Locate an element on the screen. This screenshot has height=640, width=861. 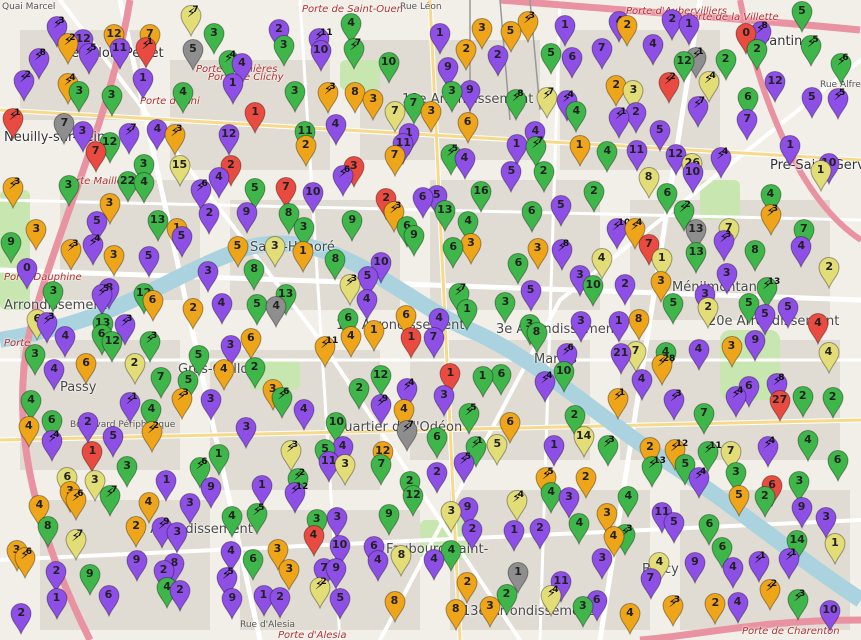
station-marker: 0 is located at coordinates (27, 273).